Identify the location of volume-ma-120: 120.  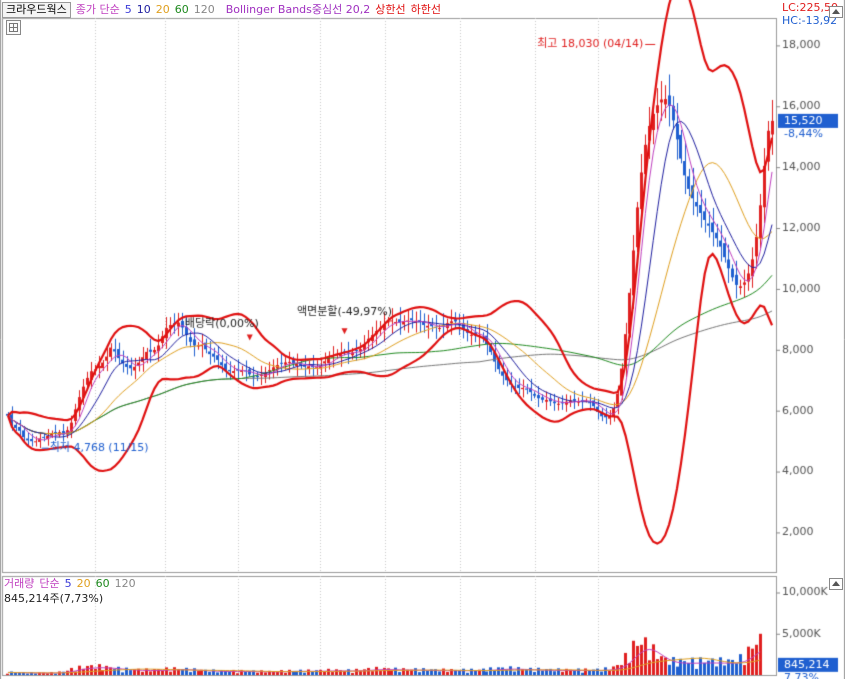
(125, 583).